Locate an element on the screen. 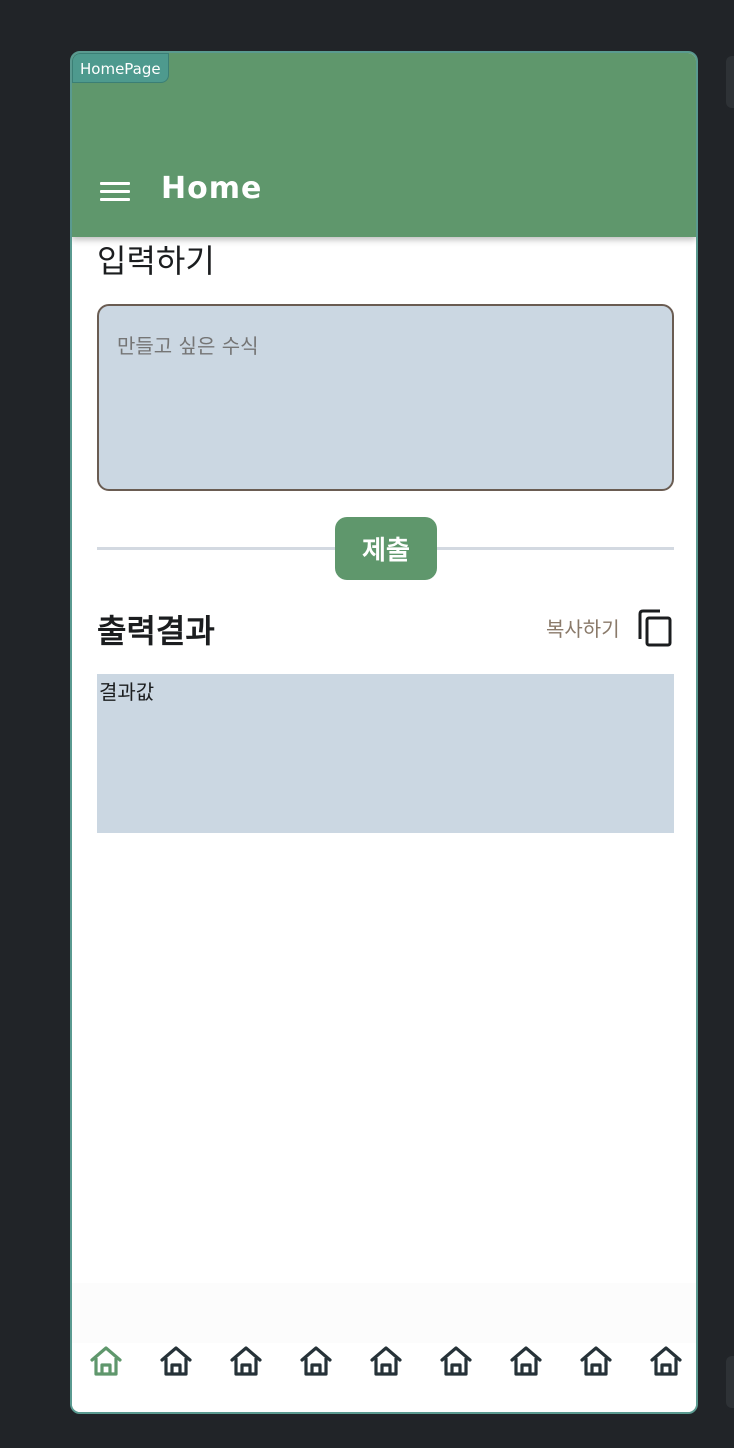 This screenshot has height=1448, width=734. input-heading: 입력하기 is located at coordinates (156, 261).